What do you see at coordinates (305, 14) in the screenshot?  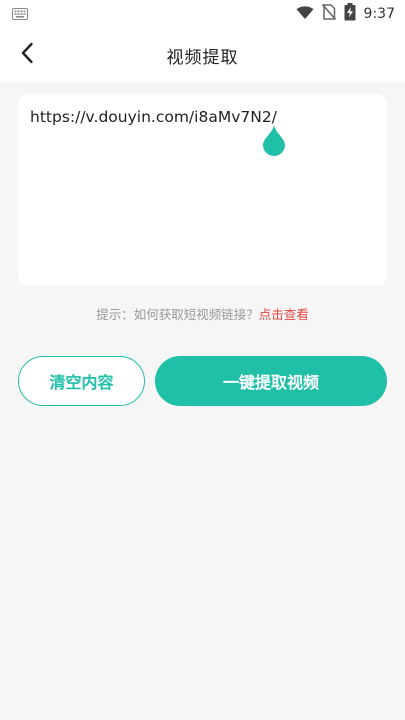 I see `wifi-icon` at bounding box center [305, 14].